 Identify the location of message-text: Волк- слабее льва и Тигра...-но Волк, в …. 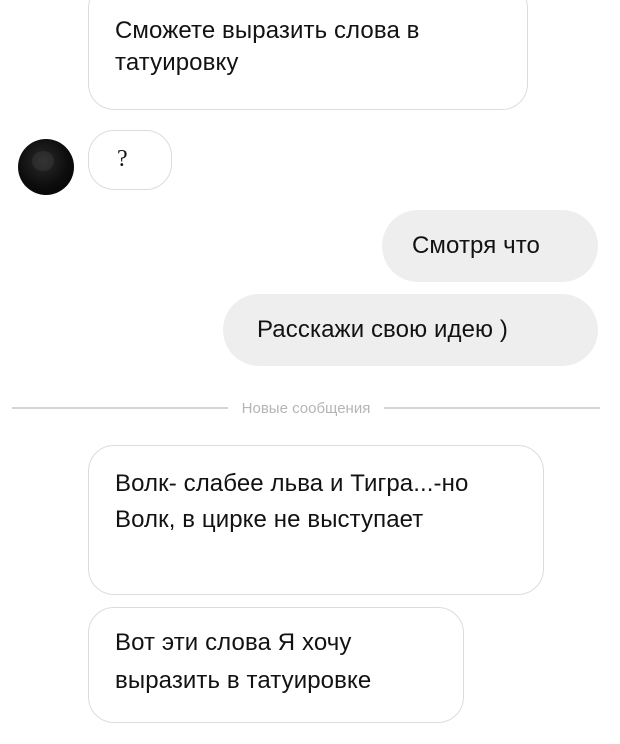
(292, 501).